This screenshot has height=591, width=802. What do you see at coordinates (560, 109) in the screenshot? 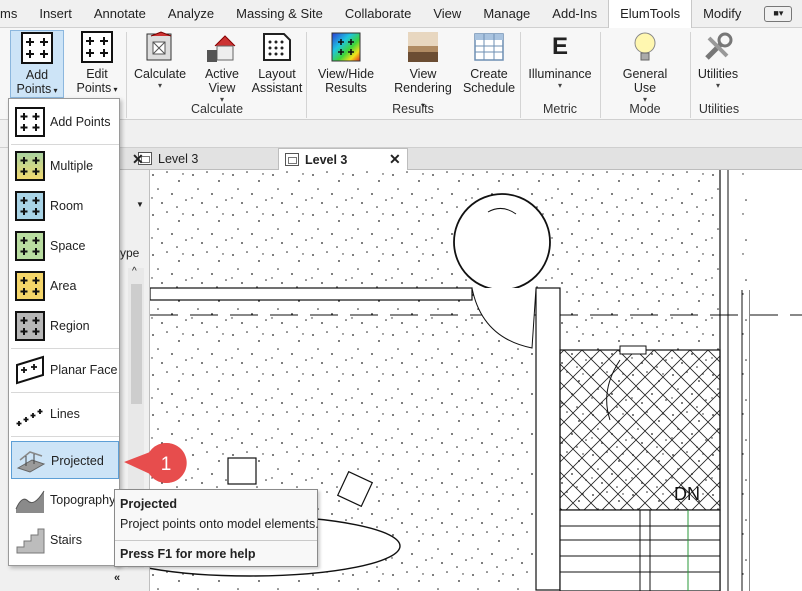
I see `group-label-metric: Metric` at bounding box center [560, 109].